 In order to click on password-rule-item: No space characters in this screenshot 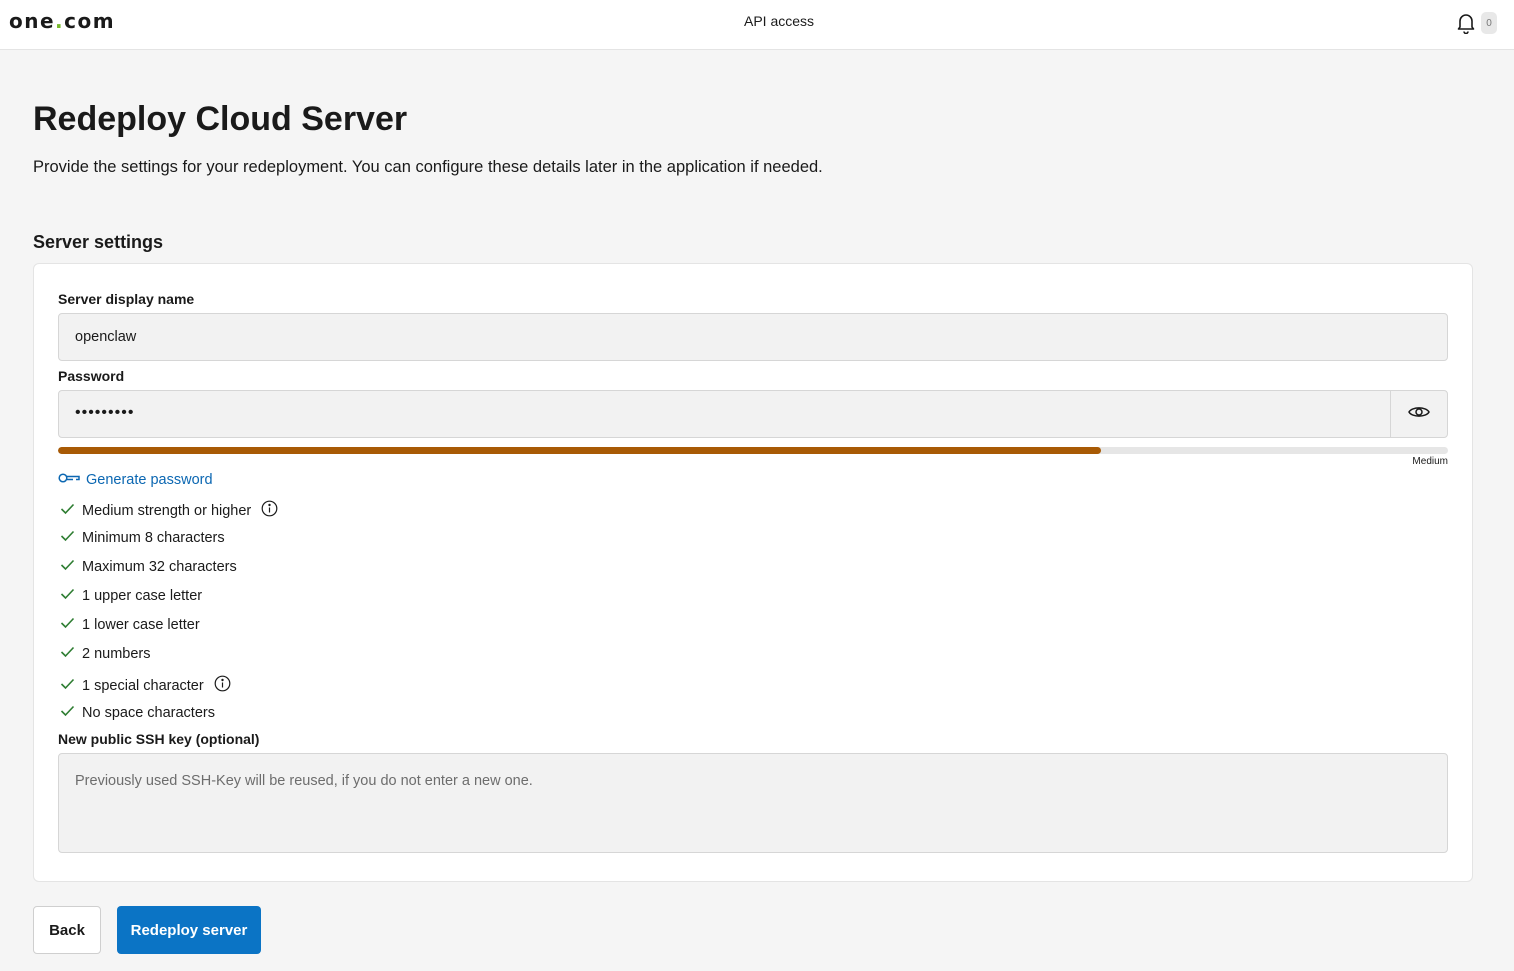, I will do `click(137, 713)`.